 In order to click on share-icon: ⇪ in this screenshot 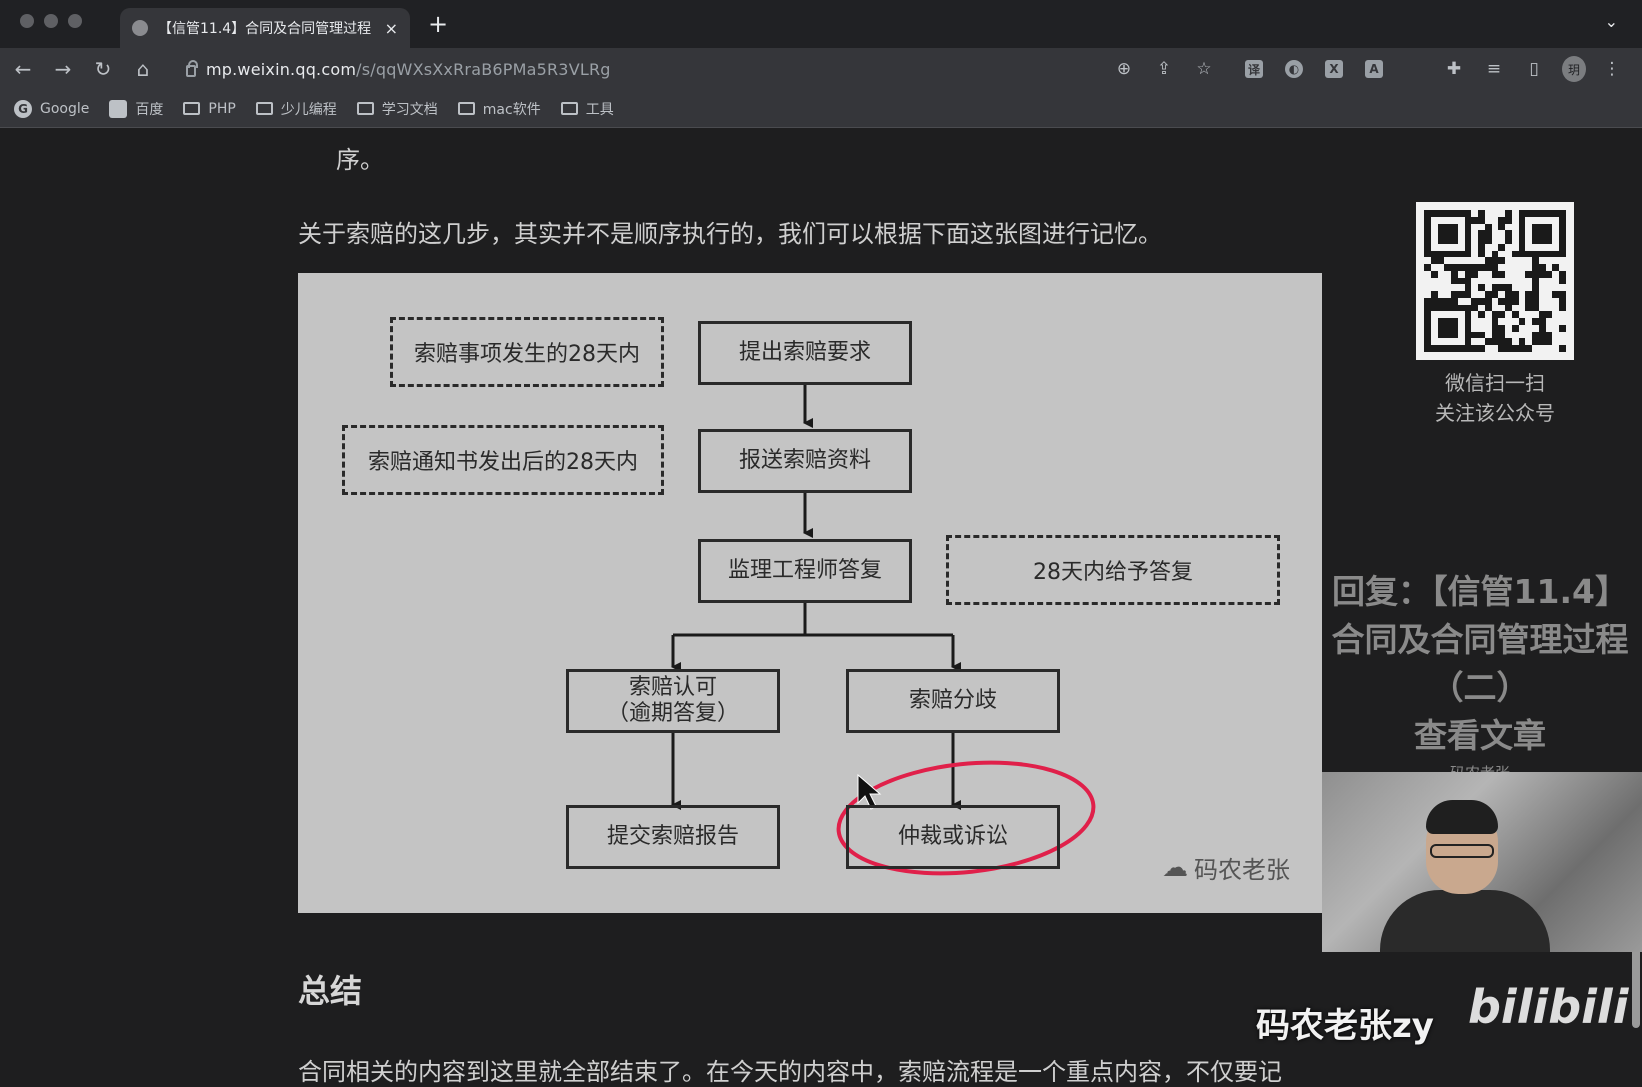, I will do `click(1164, 69)`.